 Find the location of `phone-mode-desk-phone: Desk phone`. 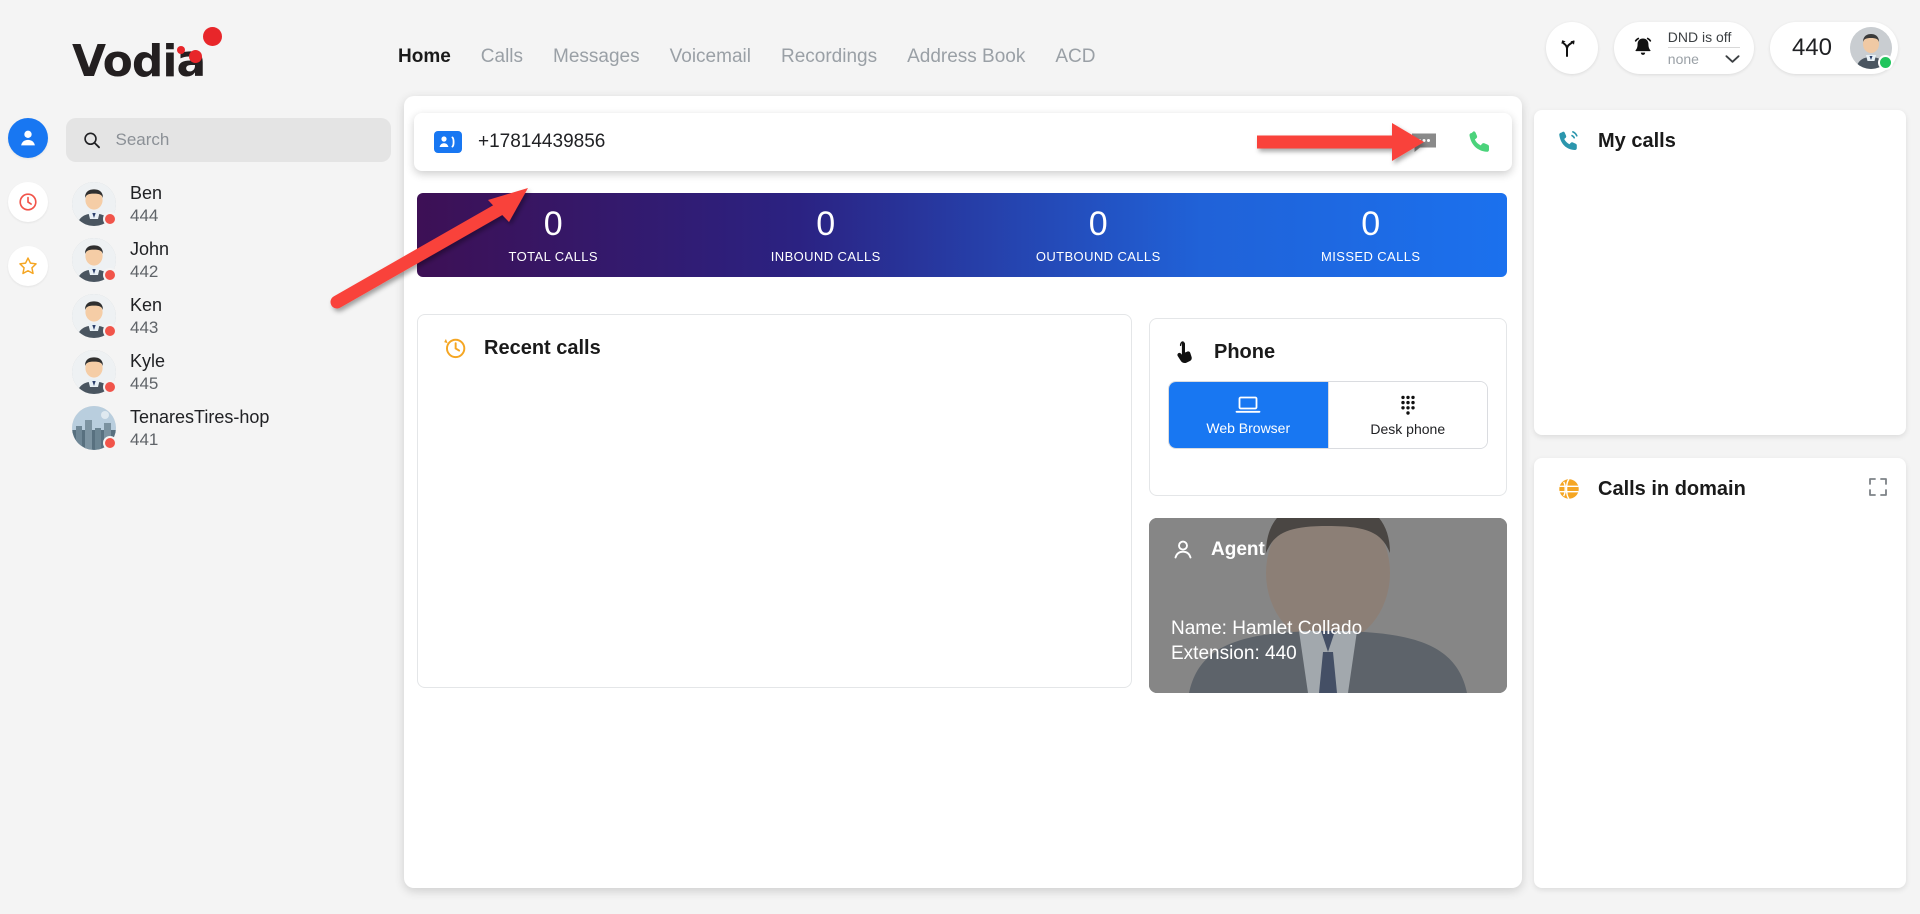

phone-mode-desk-phone: Desk phone is located at coordinates (1407, 415).